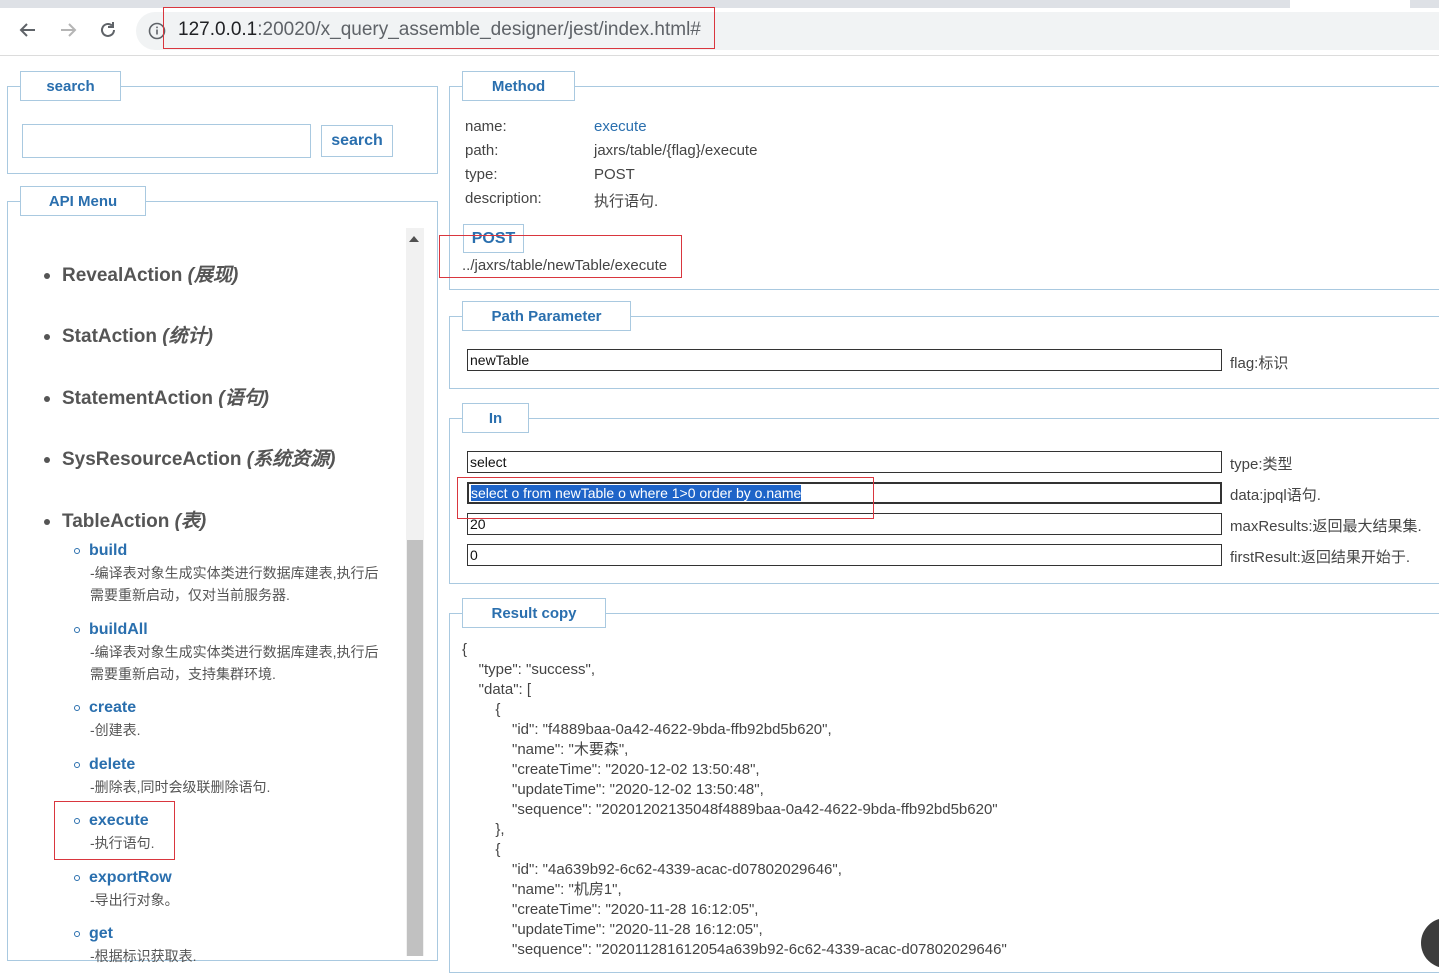 Image resolution: width=1439 pixels, height=973 pixels. Describe the element at coordinates (239, 890) in the screenshot. I see `menu-item-exportrow: exportRow -导出行对象。` at that location.